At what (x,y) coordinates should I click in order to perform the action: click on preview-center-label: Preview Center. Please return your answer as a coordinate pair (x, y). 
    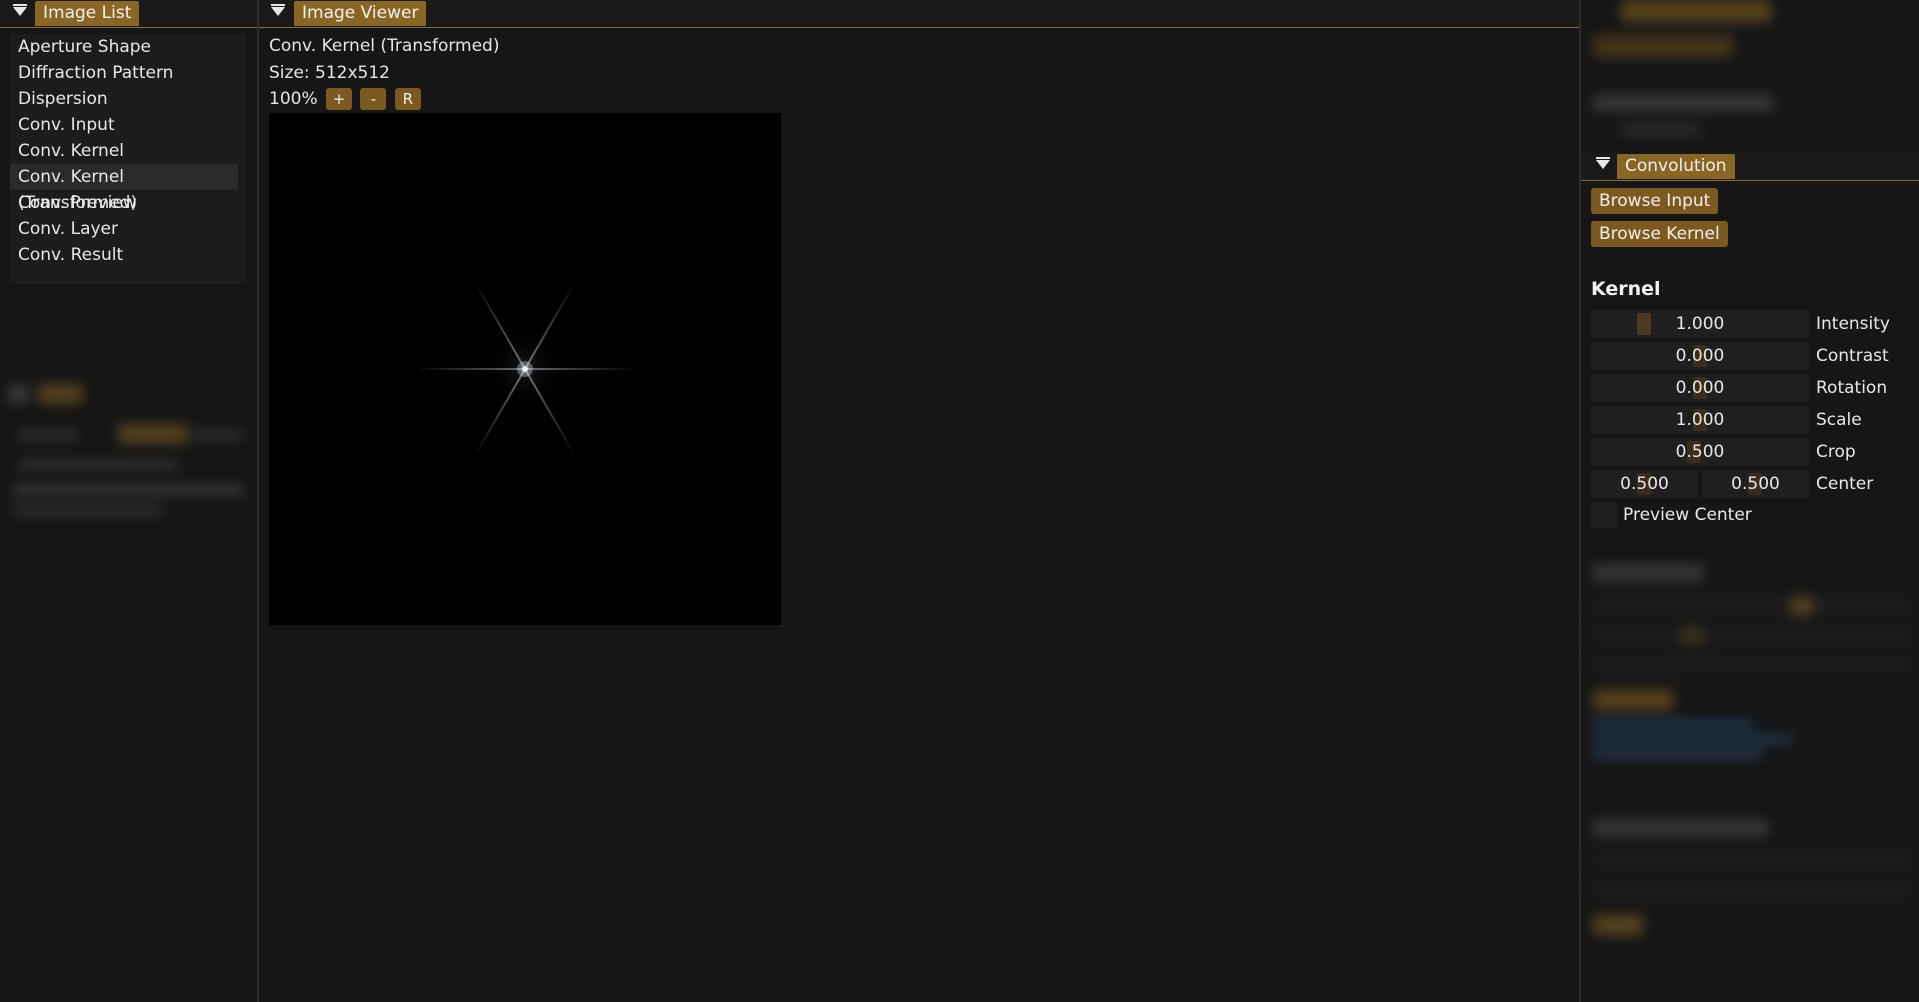
    Looking at the image, I should click on (1687, 515).